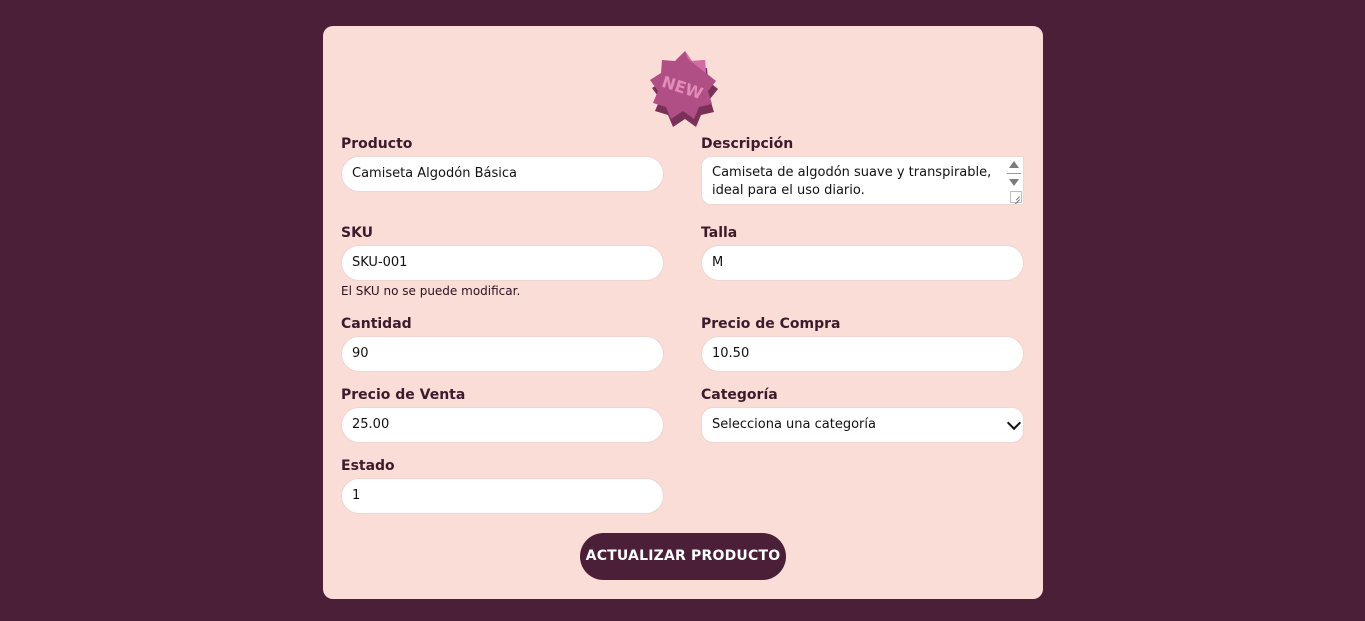 This screenshot has width=1365, height=621. Describe the element at coordinates (1014, 164) in the screenshot. I see `scroll-up-icon` at that location.